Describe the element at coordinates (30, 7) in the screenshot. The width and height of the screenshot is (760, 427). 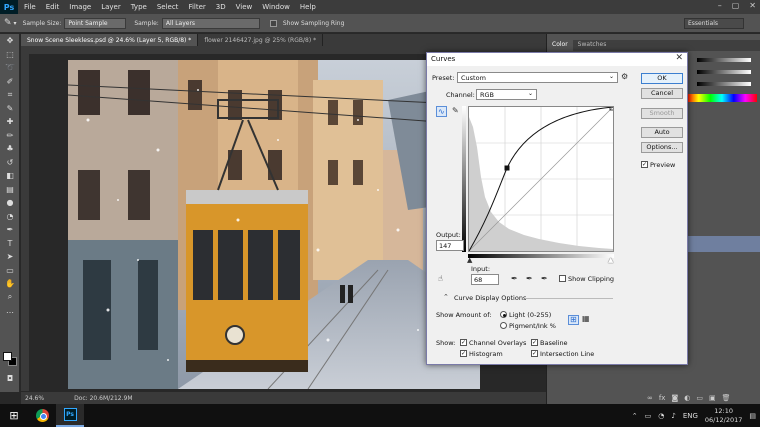
I see `menu-file: File` at that location.